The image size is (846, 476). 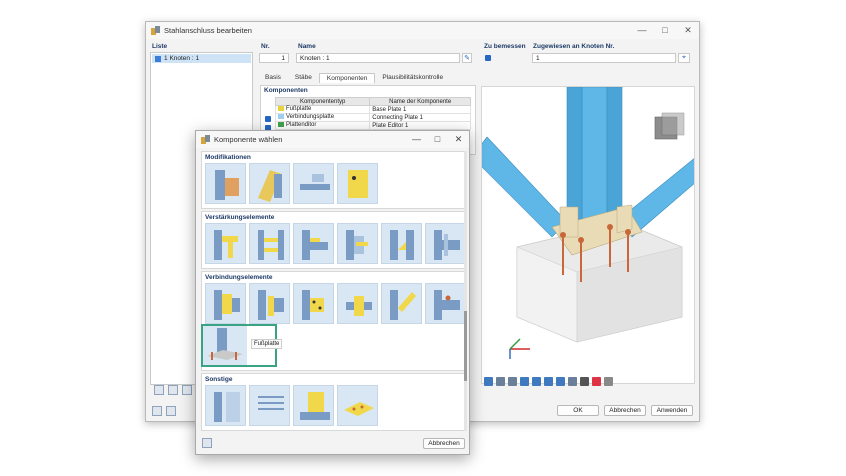 What do you see at coordinates (608, 381) in the screenshot?
I see `export-icon` at bounding box center [608, 381].